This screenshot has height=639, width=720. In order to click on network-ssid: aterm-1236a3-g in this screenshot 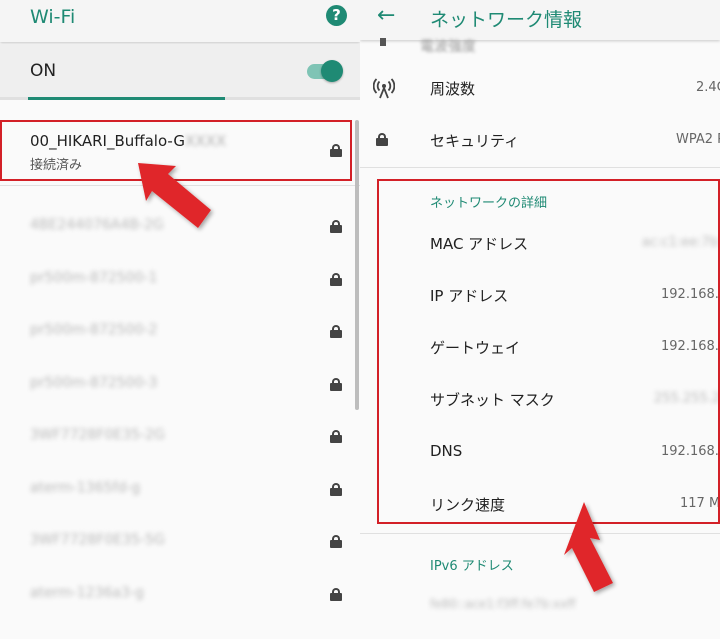, I will do `click(87, 593)`.